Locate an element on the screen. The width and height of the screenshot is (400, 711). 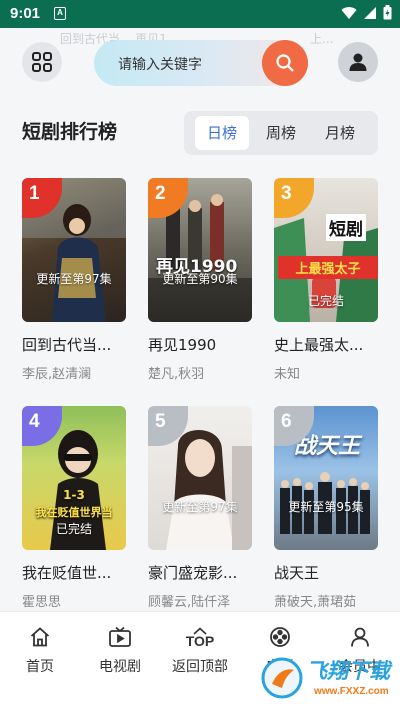
drama-cast: 萧破天,萧珺茹 is located at coordinates (315, 602).